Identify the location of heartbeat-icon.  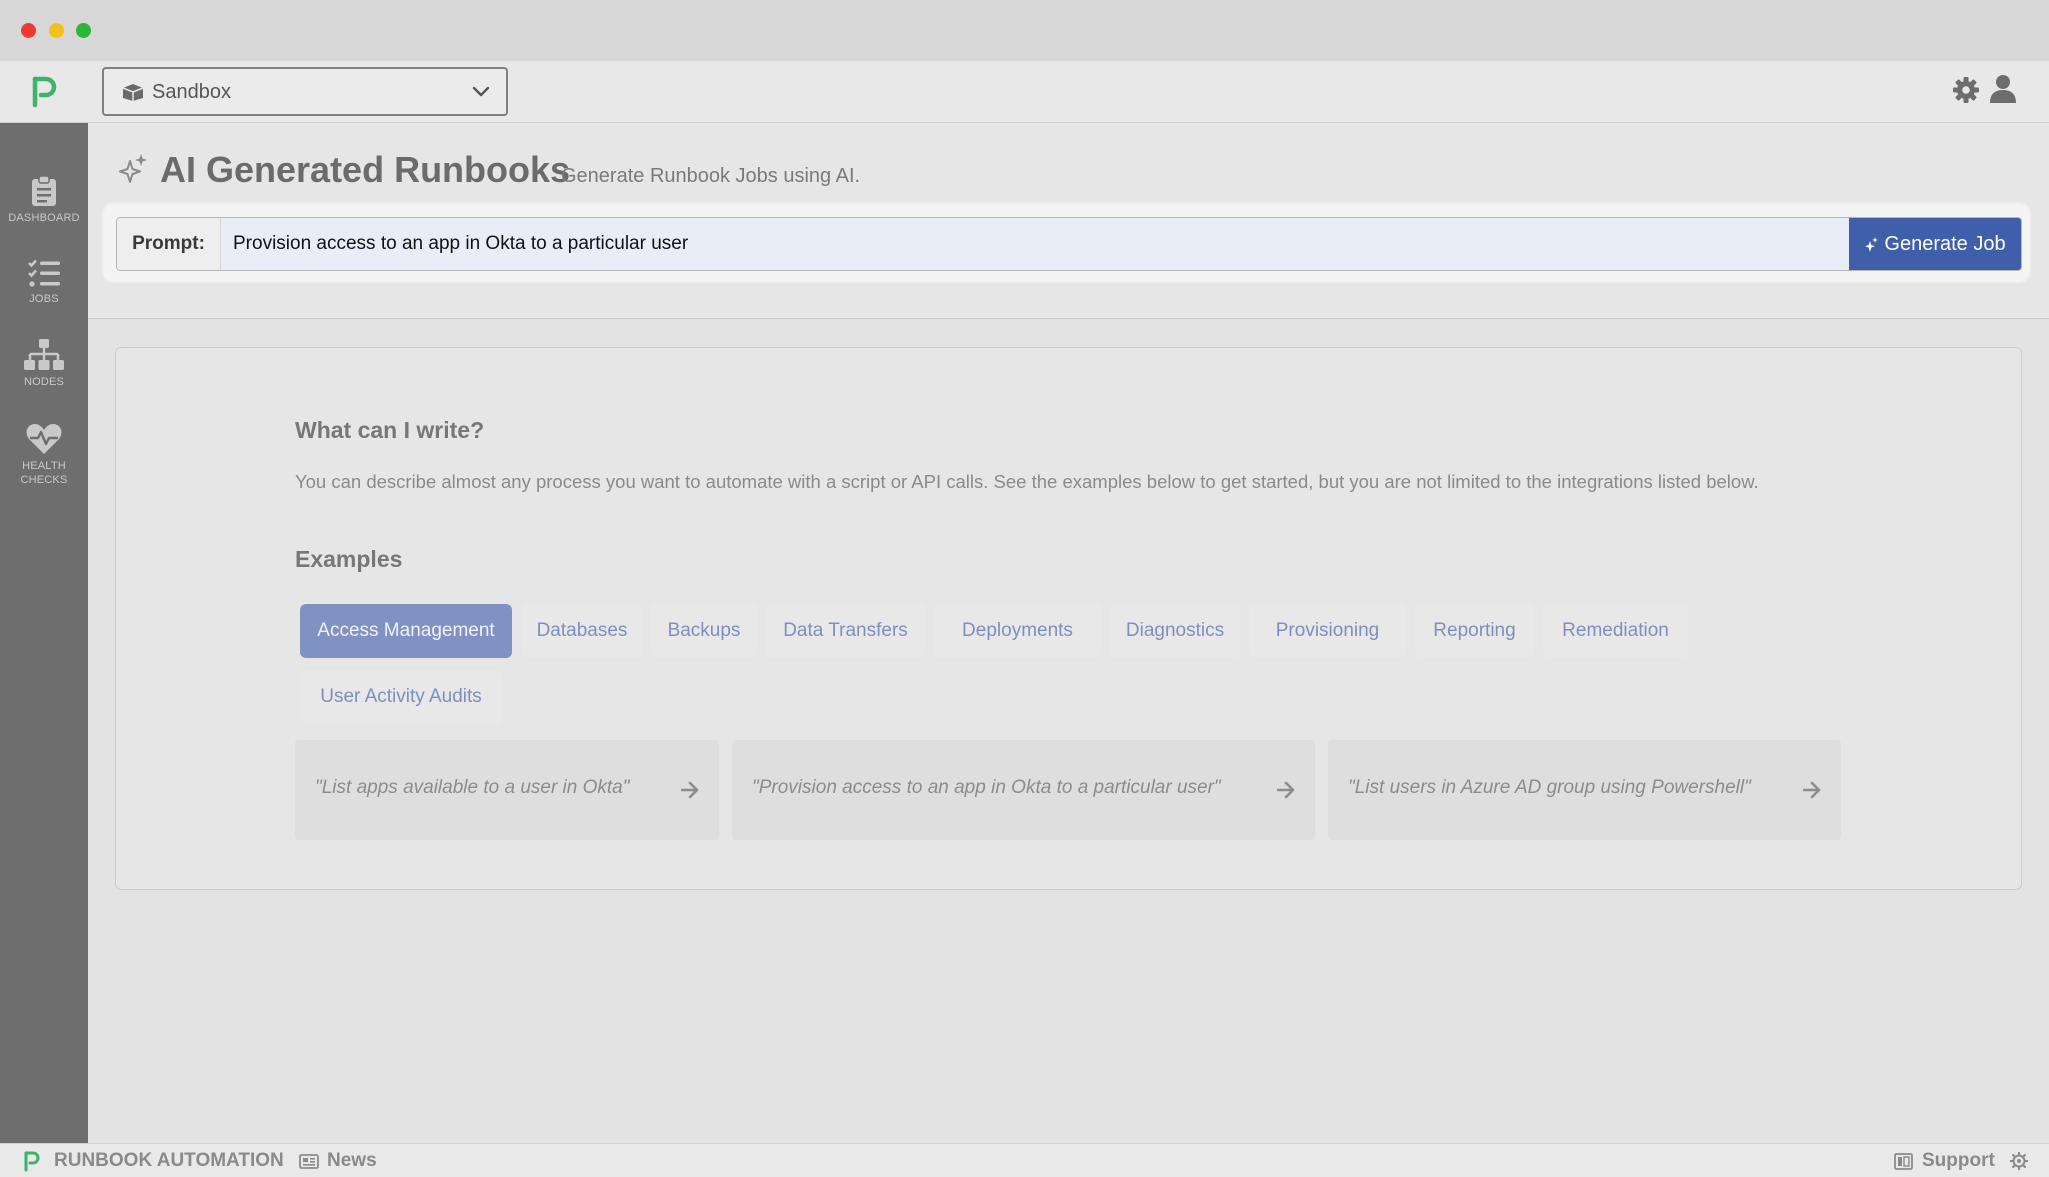
(44, 439).